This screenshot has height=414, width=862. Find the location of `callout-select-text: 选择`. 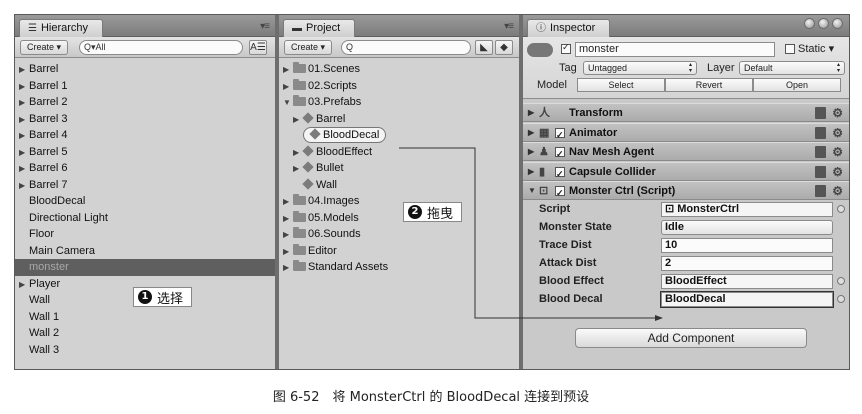

callout-select-text: 选择 is located at coordinates (170, 299).